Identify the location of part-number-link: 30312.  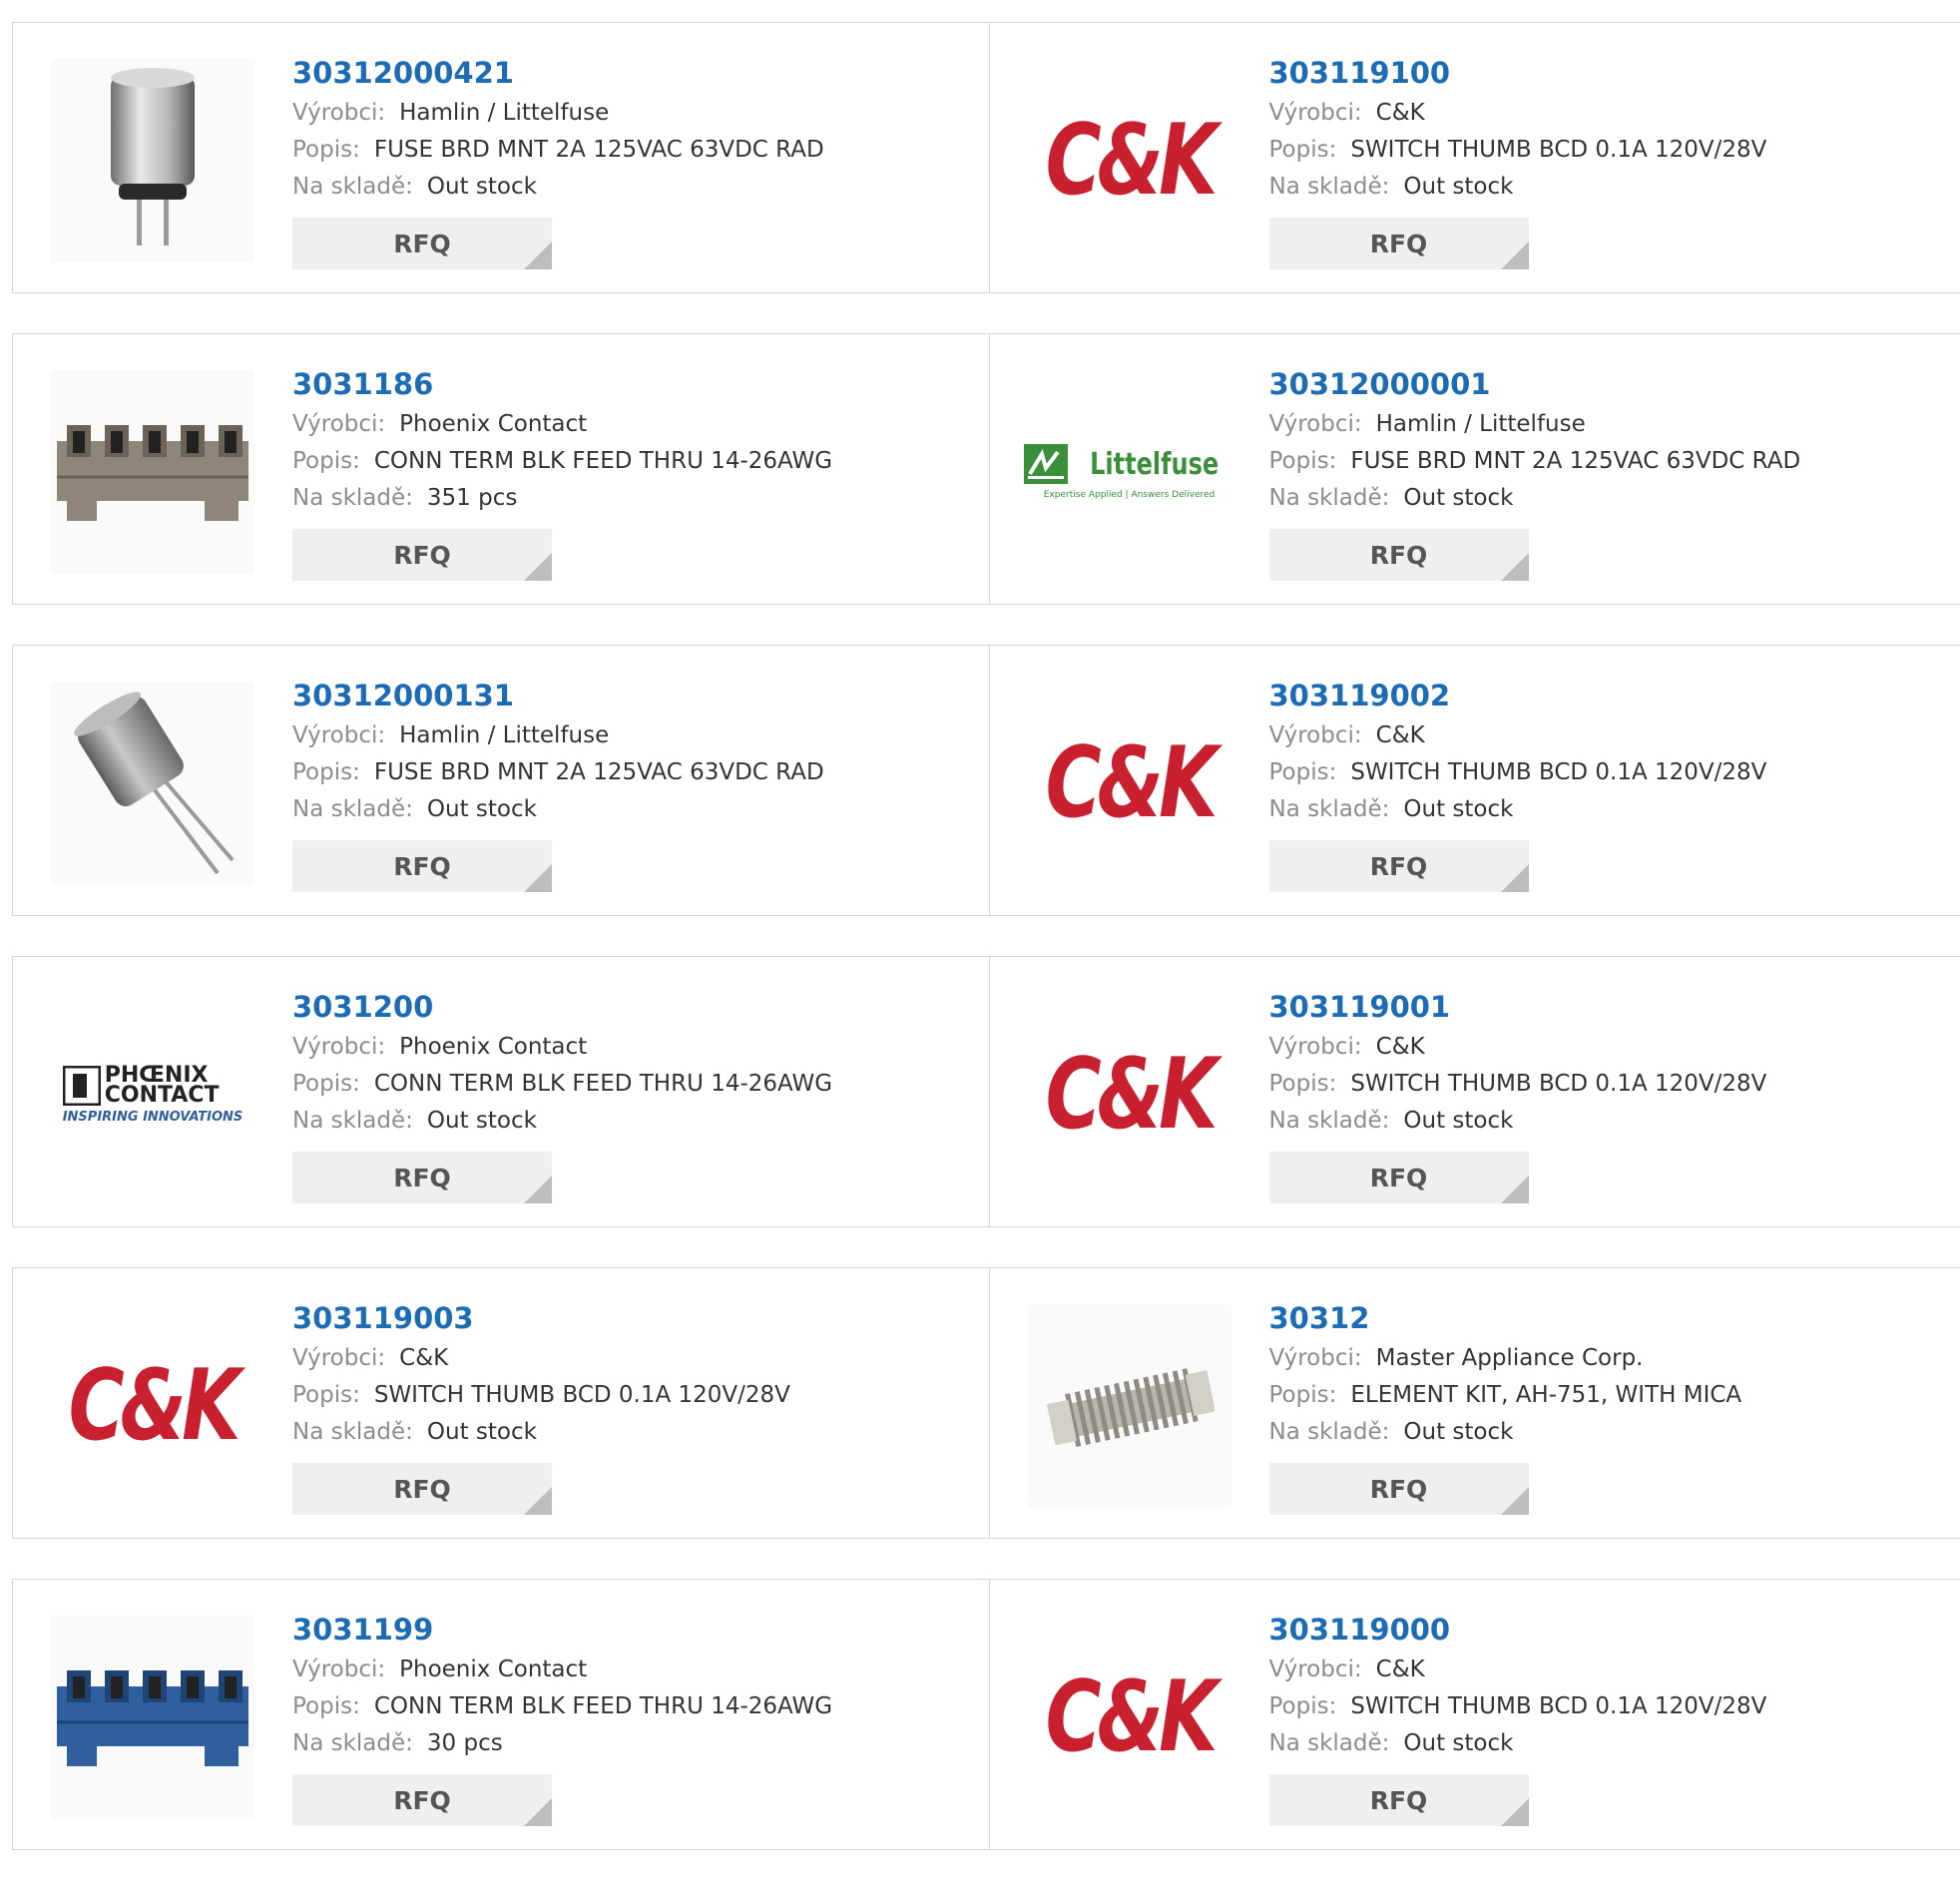
(1505, 1318).